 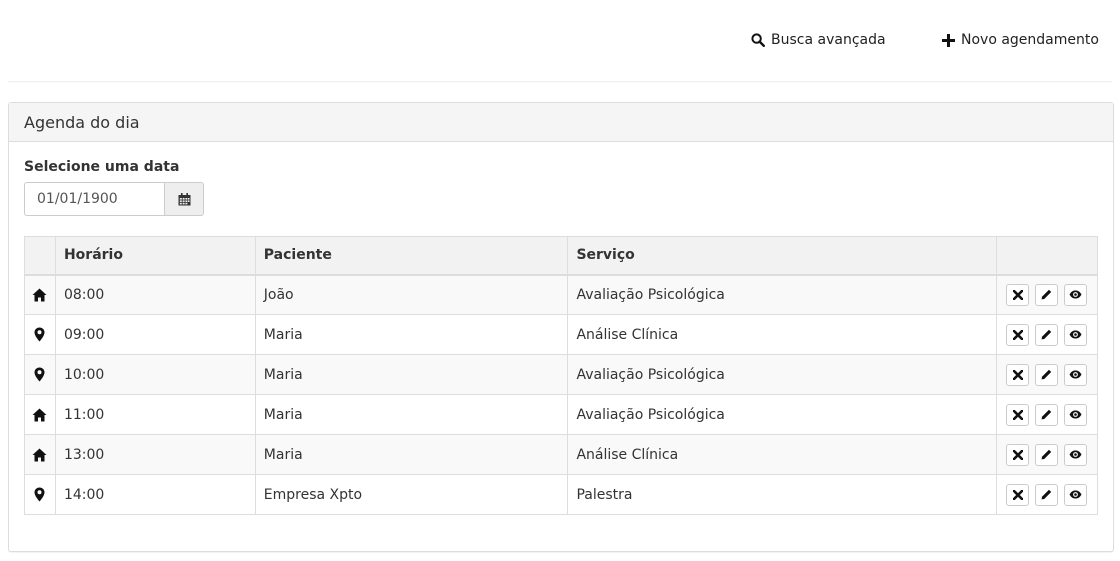 I want to click on search-icon, so click(x=758, y=40).